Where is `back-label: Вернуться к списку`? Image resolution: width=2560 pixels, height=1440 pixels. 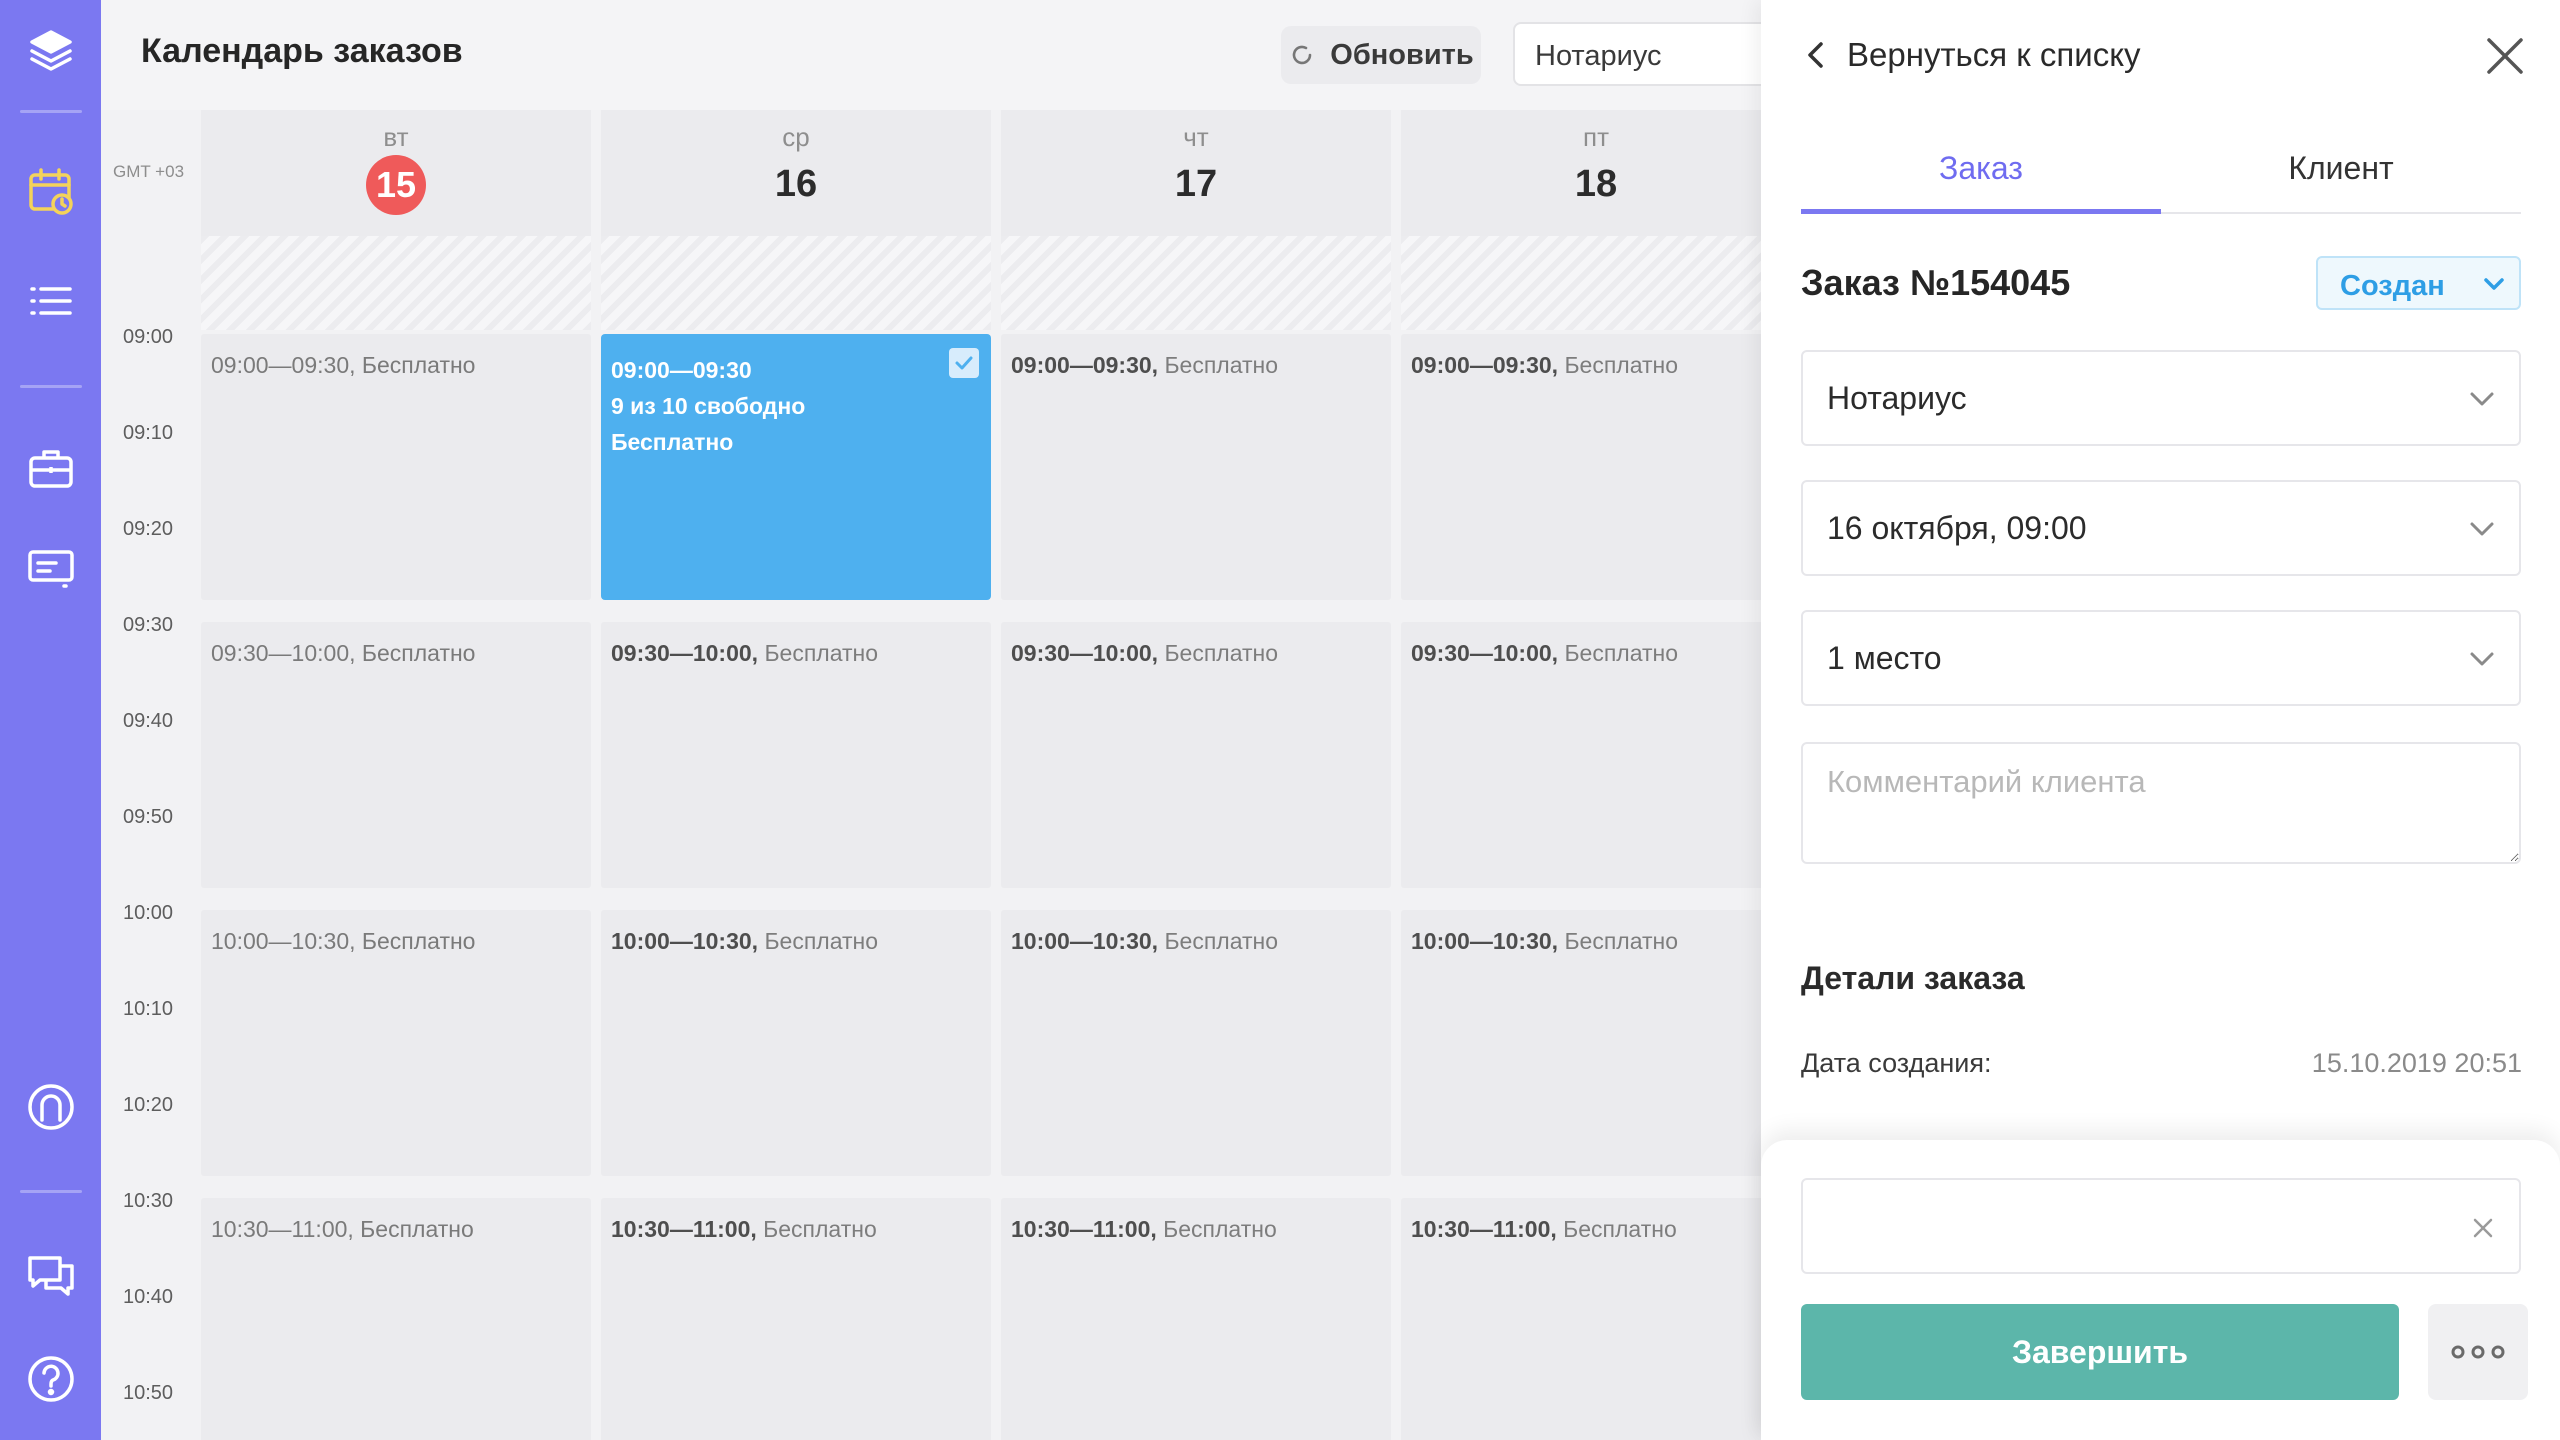 back-label: Вернуться к списку is located at coordinates (1994, 54).